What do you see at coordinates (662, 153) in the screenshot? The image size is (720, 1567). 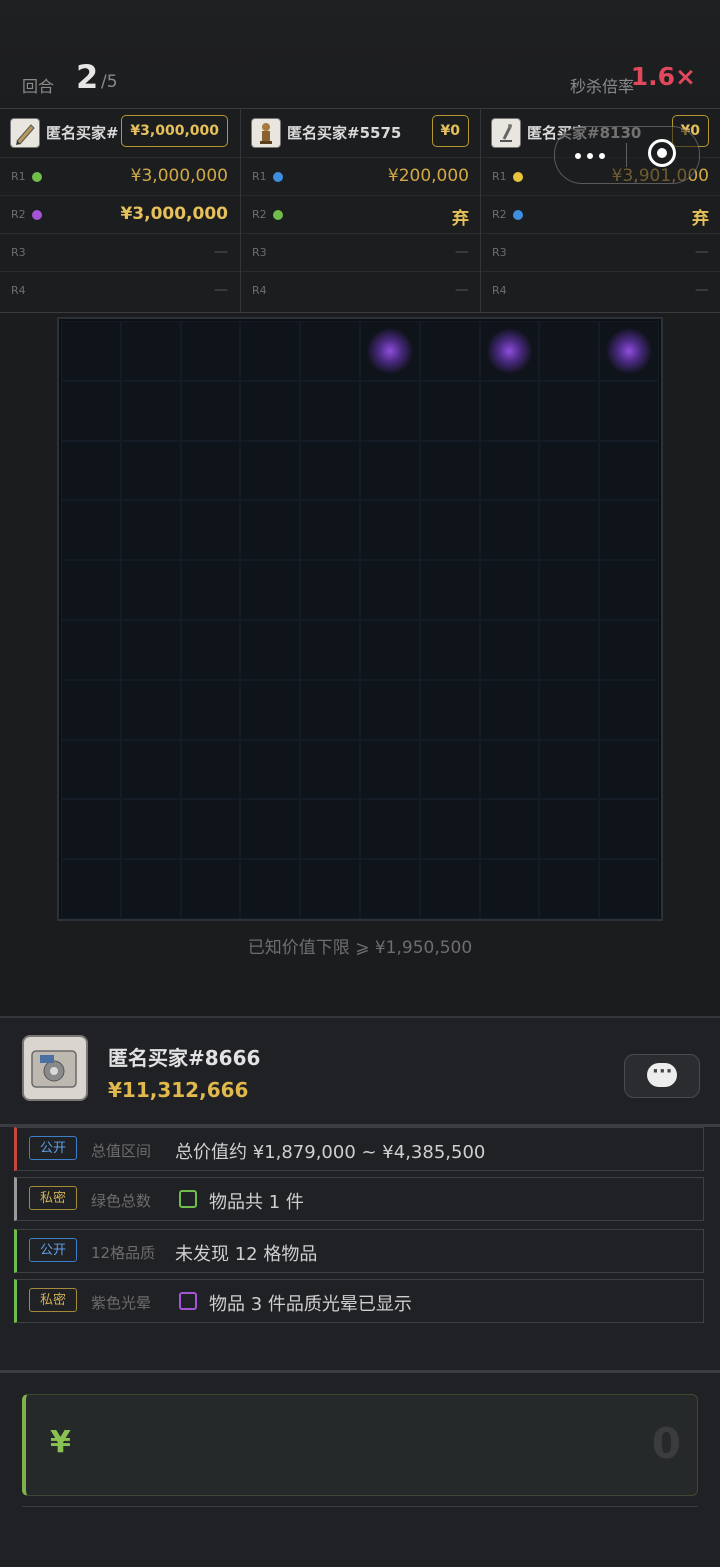 I see `close-miniprogram-icon` at bounding box center [662, 153].